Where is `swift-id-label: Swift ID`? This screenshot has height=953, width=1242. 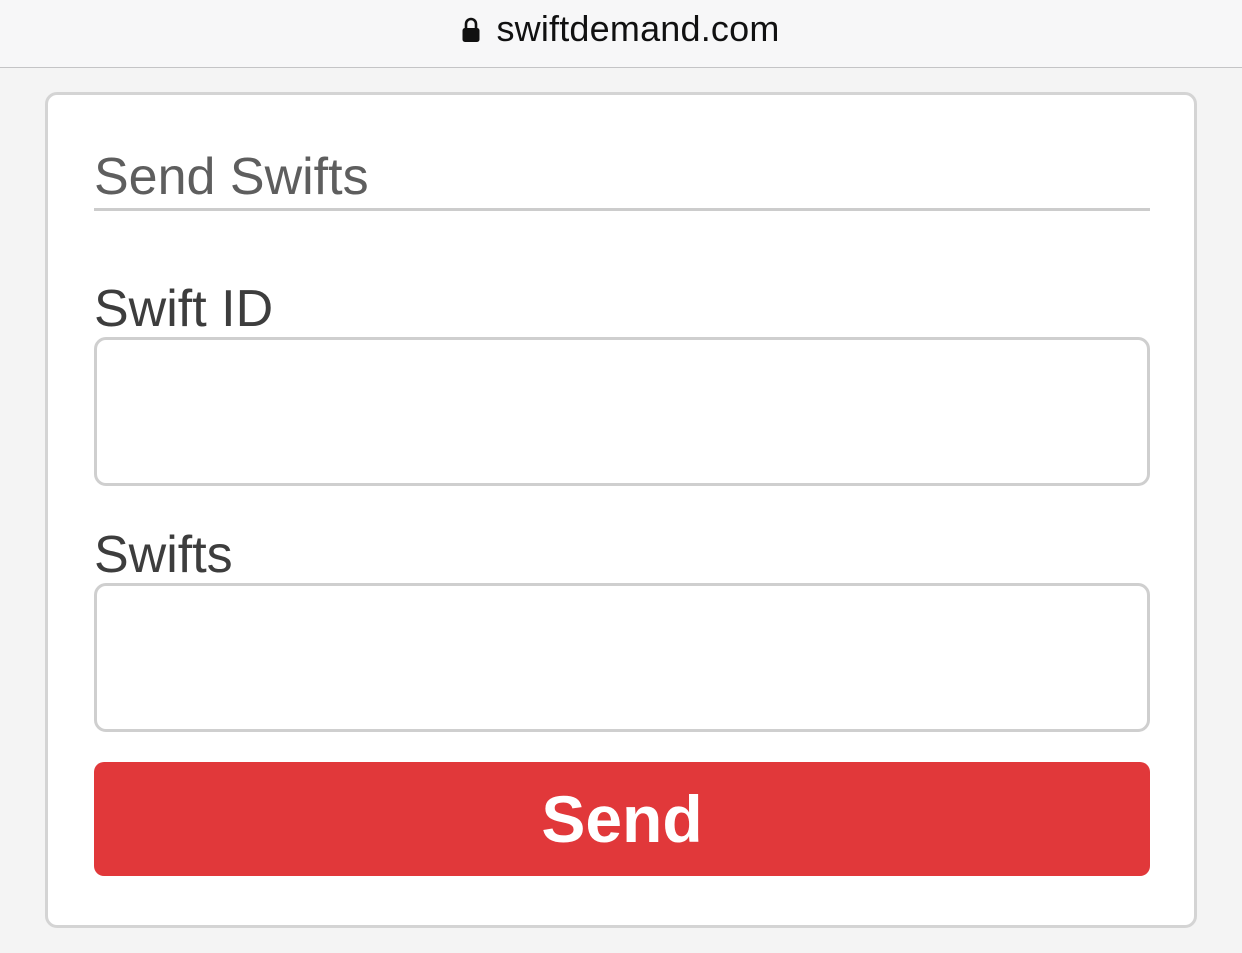 swift-id-label: Swift ID is located at coordinates (184, 309).